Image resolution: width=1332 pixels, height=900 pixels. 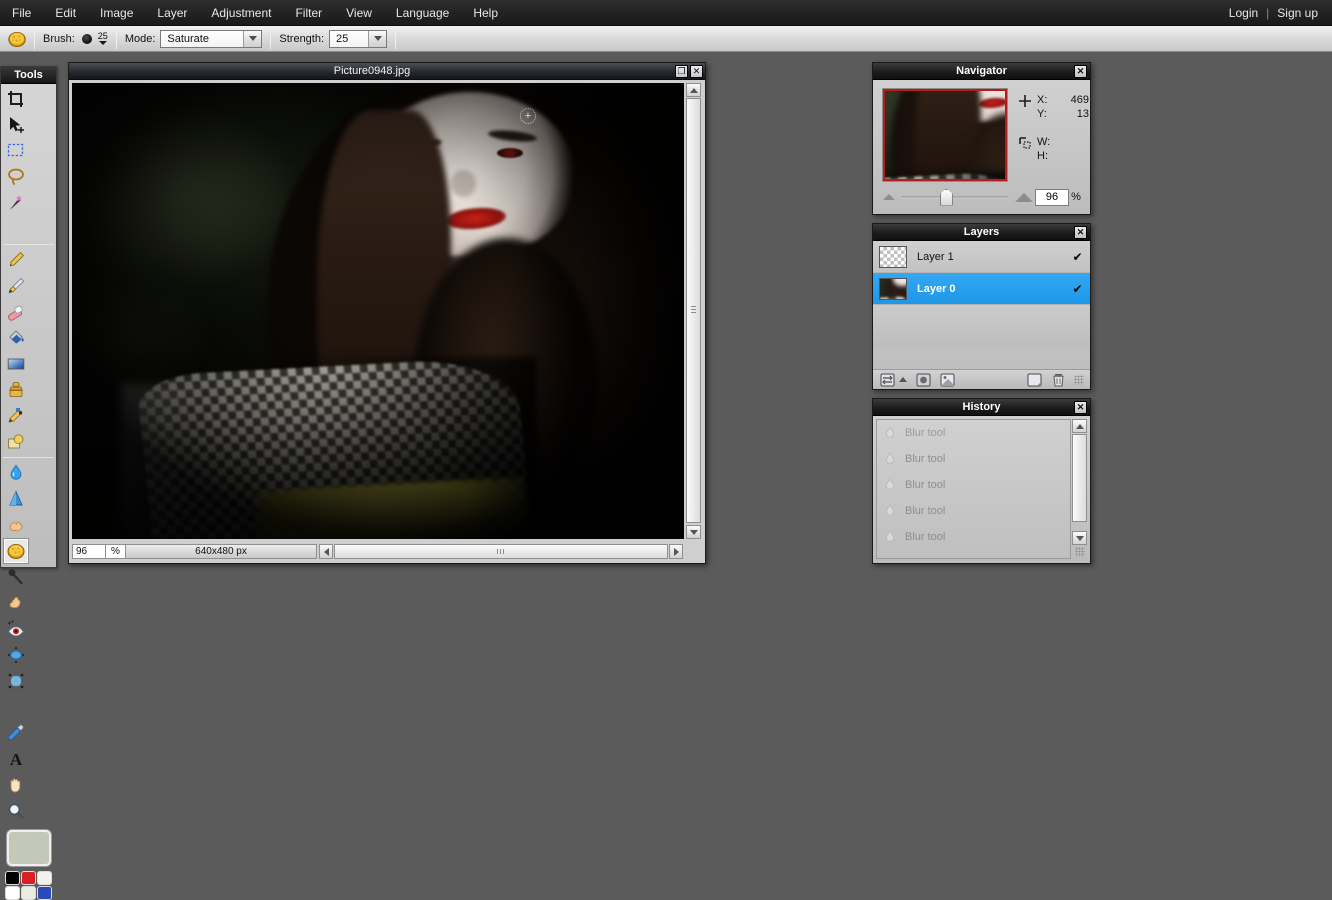 What do you see at coordinates (377, 38) in the screenshot?
I see `strength-select-arrow` at bounding box center [377, 38].